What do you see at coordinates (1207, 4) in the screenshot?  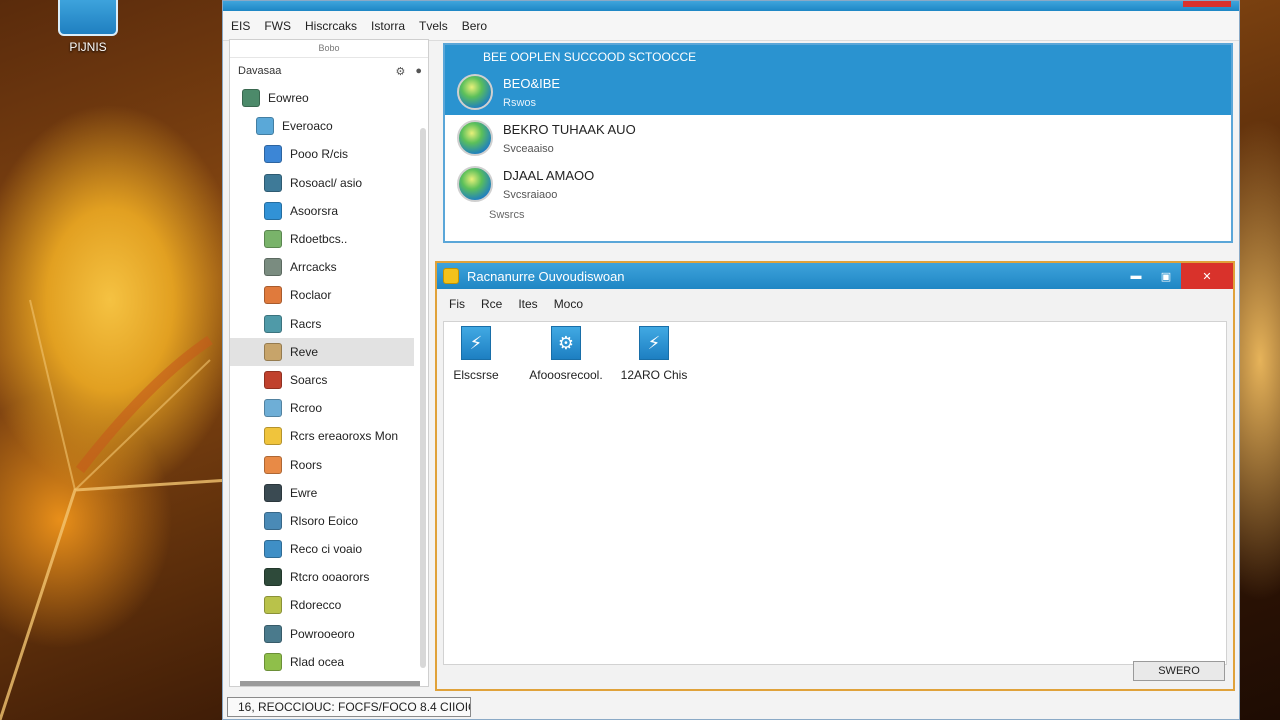 I see `window-close-button` at bounding box center [1207, 4].